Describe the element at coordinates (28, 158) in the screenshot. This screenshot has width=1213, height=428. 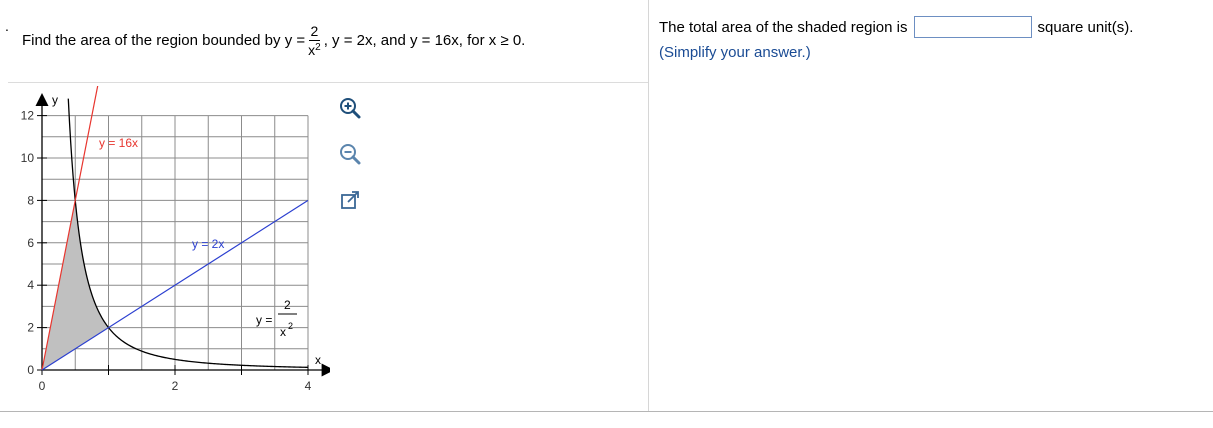
I see `y-tick-label: 10` at that location.